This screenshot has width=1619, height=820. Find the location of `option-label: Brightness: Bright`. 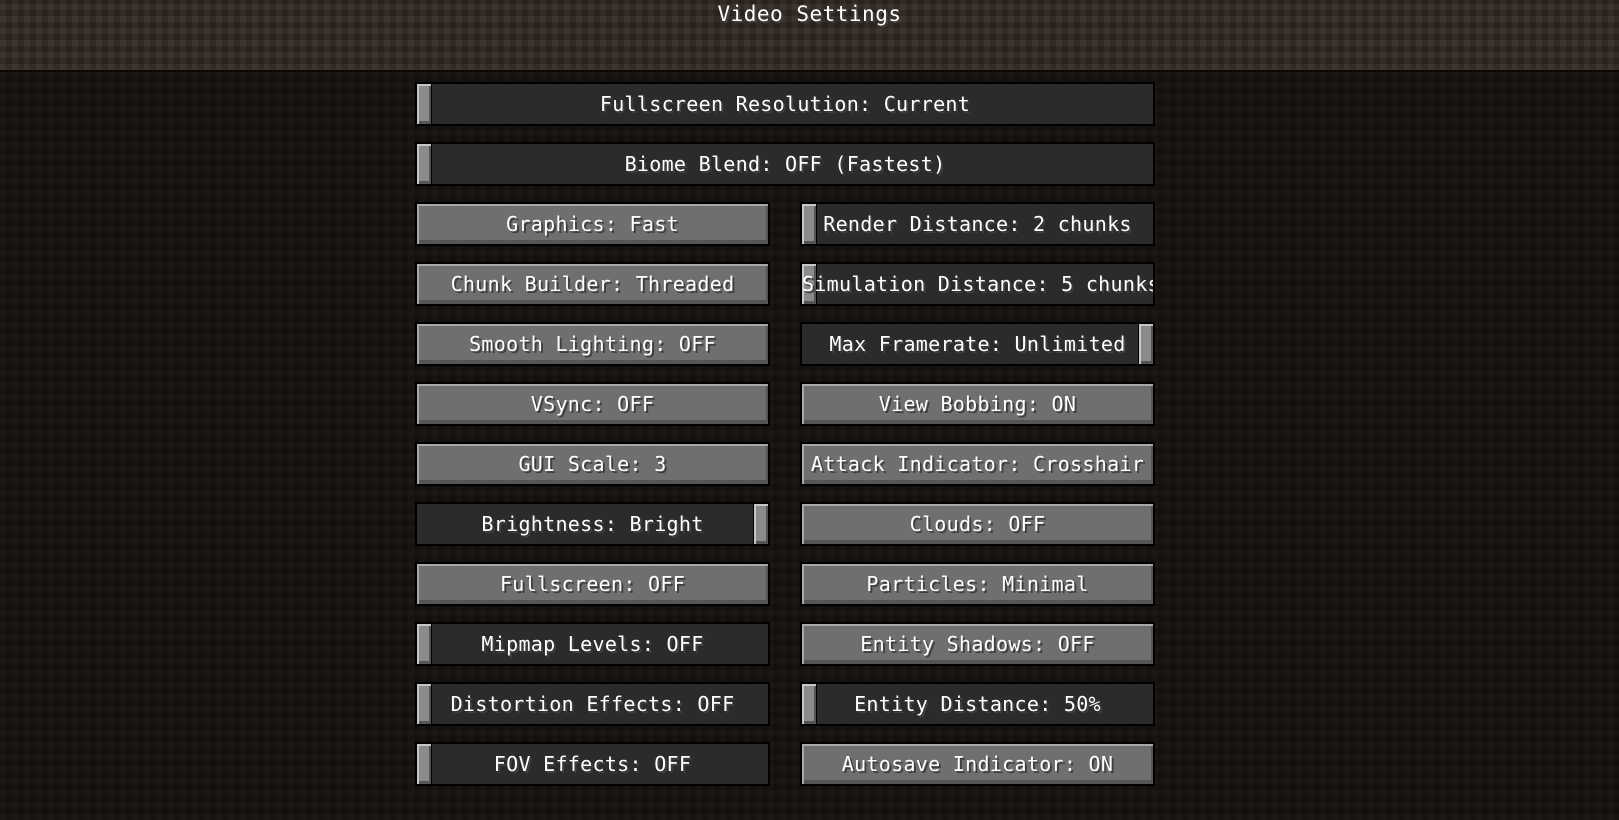

option-label: Brightness: Bright is located at coordinates (592, 524).